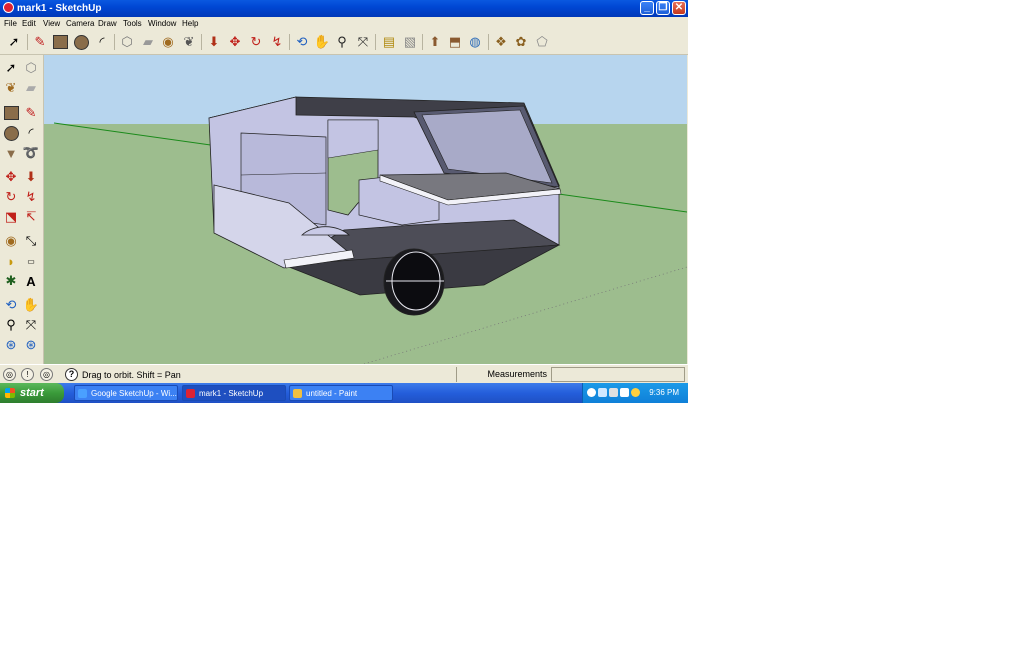 This screenshot has height=653, width=1024. What do you see at coordinates (624, 392) in the screenshot?
I see `volume-icon` at bounding box center [624, 392].